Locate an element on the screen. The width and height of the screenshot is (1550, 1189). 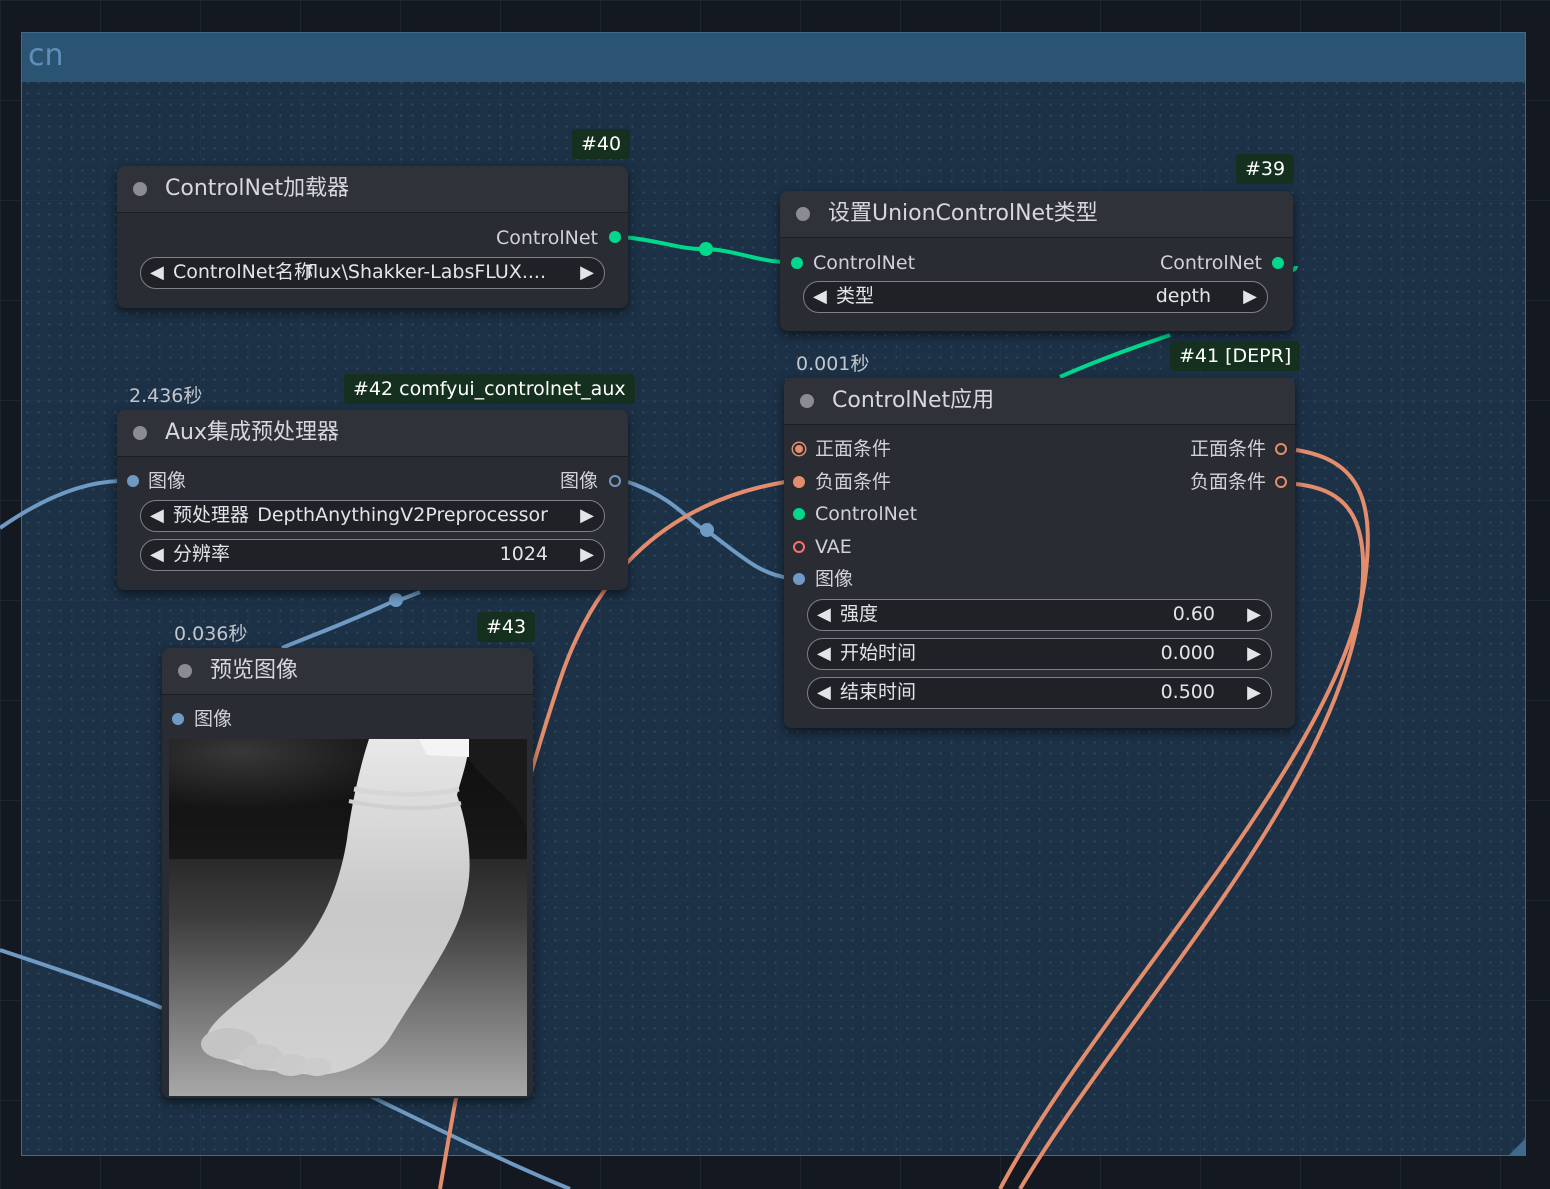
widget-value: 1024 is located at coordinates (523, 554).